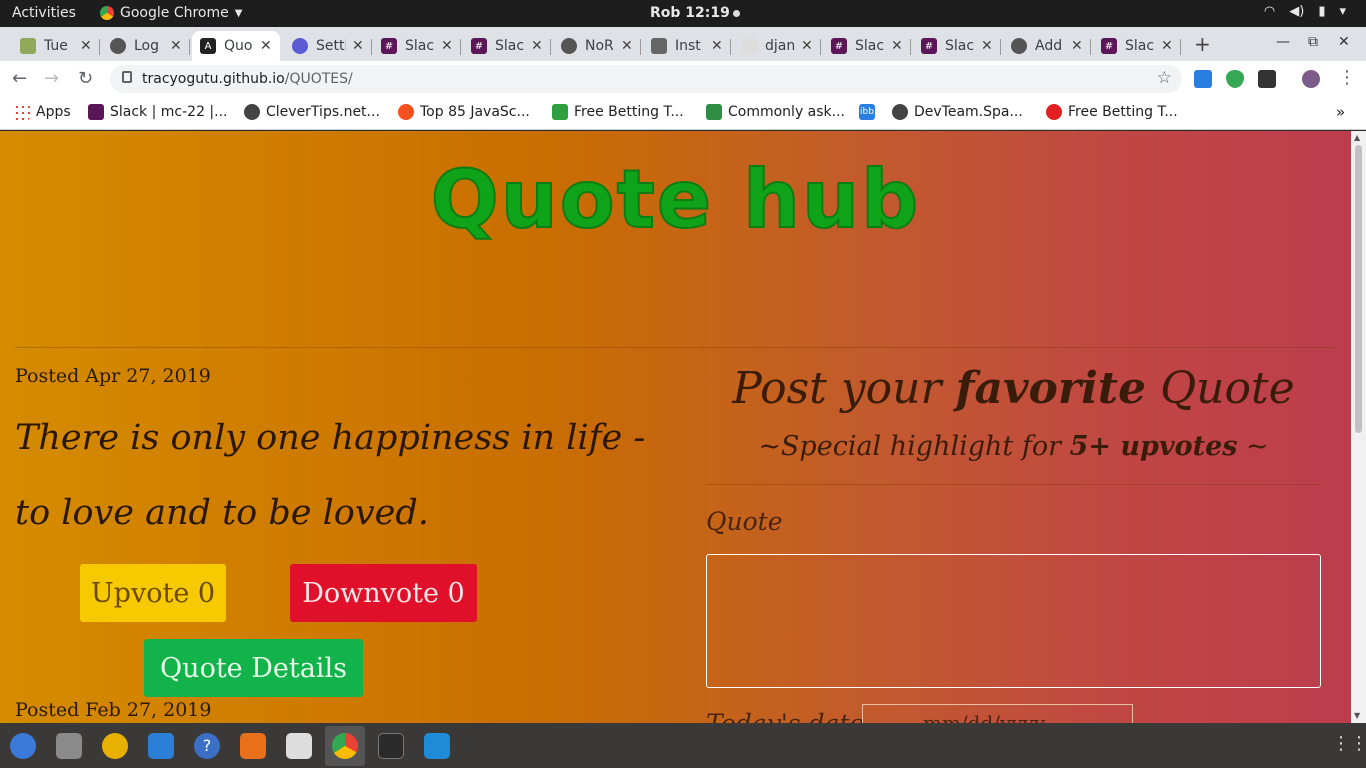 The width and height of the screenshot is (1366, 768). What do you see at coordinates (253, 746) in the screenshot?
I see `software-icon` at bounding box center [253, 746].